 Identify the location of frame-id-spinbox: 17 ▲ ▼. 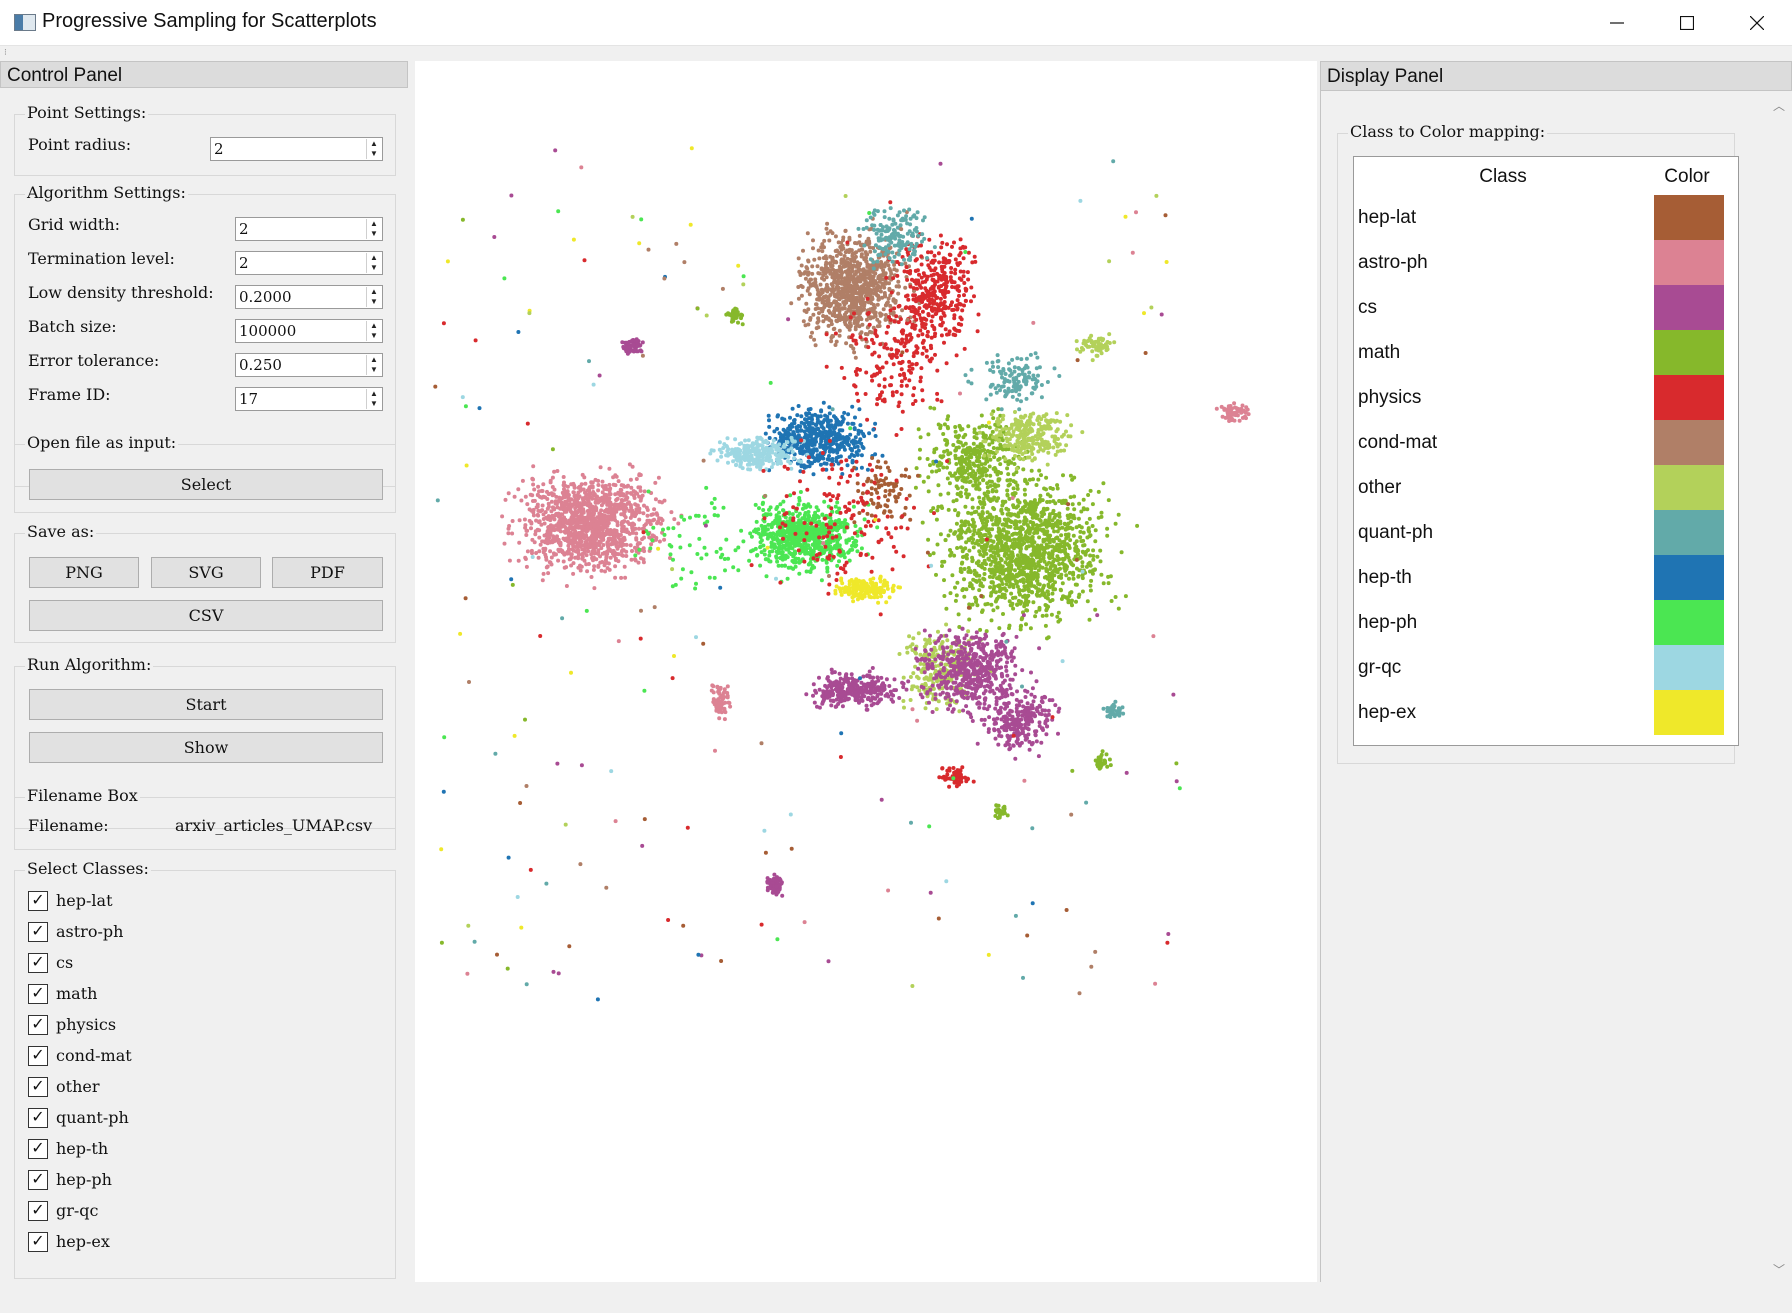
(309, 399).